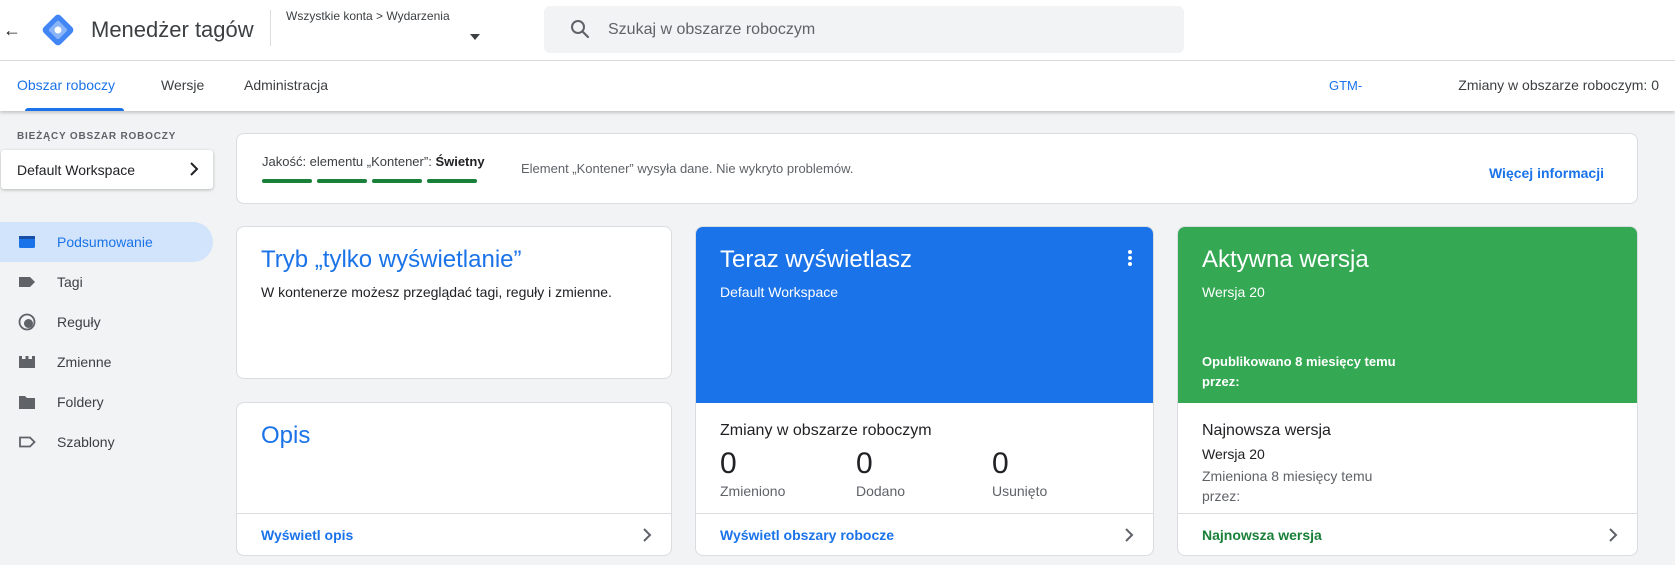 This screenshot has height=565, width=1675. Describe the element at coordinates (1000, 463) in the screenshot. I see `stat-deleted-value: 0` at that location.